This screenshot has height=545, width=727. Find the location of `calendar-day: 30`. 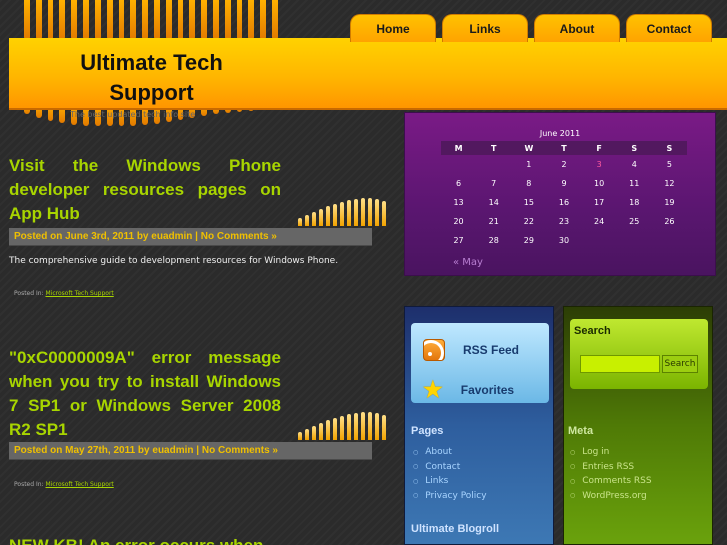

calendar-day: 30 is located at coordinates (563, 240).